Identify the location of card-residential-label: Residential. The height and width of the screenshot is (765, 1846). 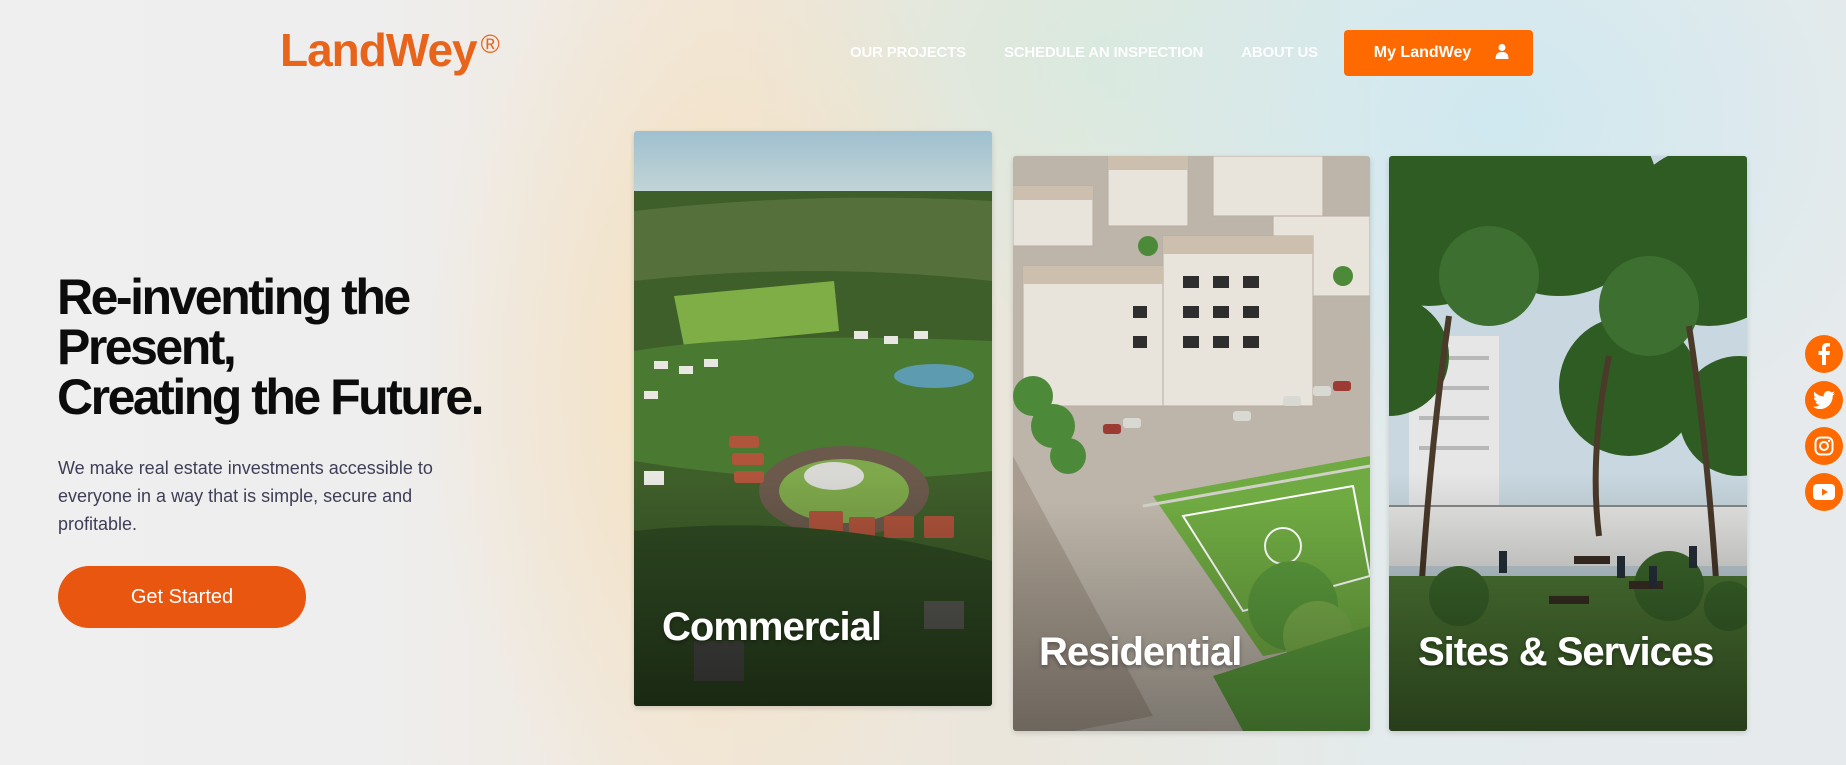
(1140, 652).